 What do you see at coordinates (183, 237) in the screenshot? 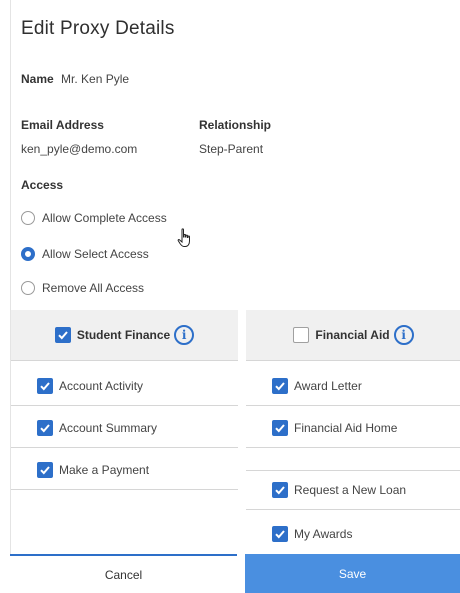
I see `hand-pointer-icon` at bounding box center [183, 237].